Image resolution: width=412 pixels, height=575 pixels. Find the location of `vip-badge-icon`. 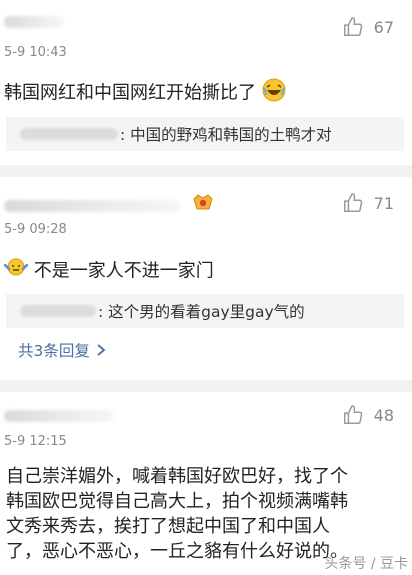

vip-badge-icon is located at coordinates (203, 202).